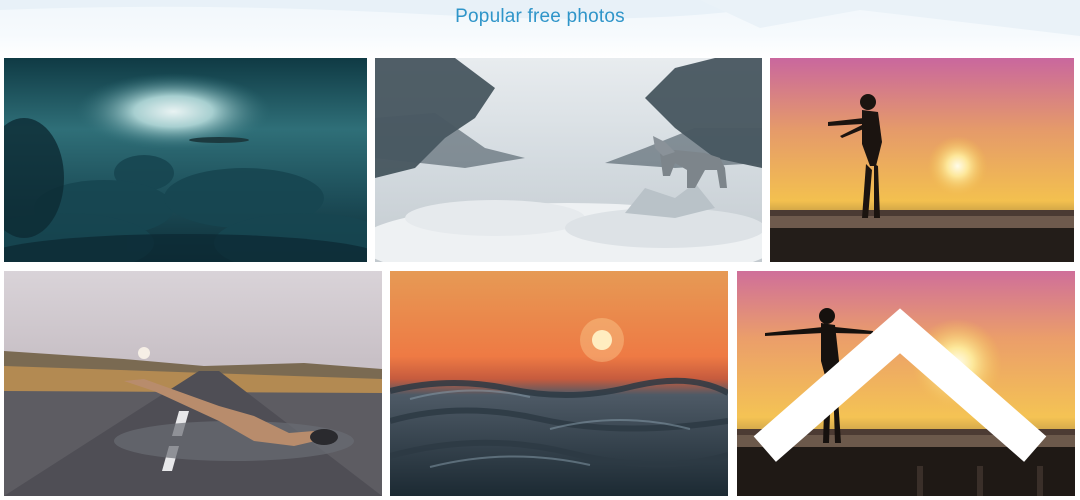 Image resolution: width=1080 pixels, height=500 pixels. What do you see at coordinates (903, 382) in the screenshot?
I see `chevron-up-icon` at bounding box center [903, 382].